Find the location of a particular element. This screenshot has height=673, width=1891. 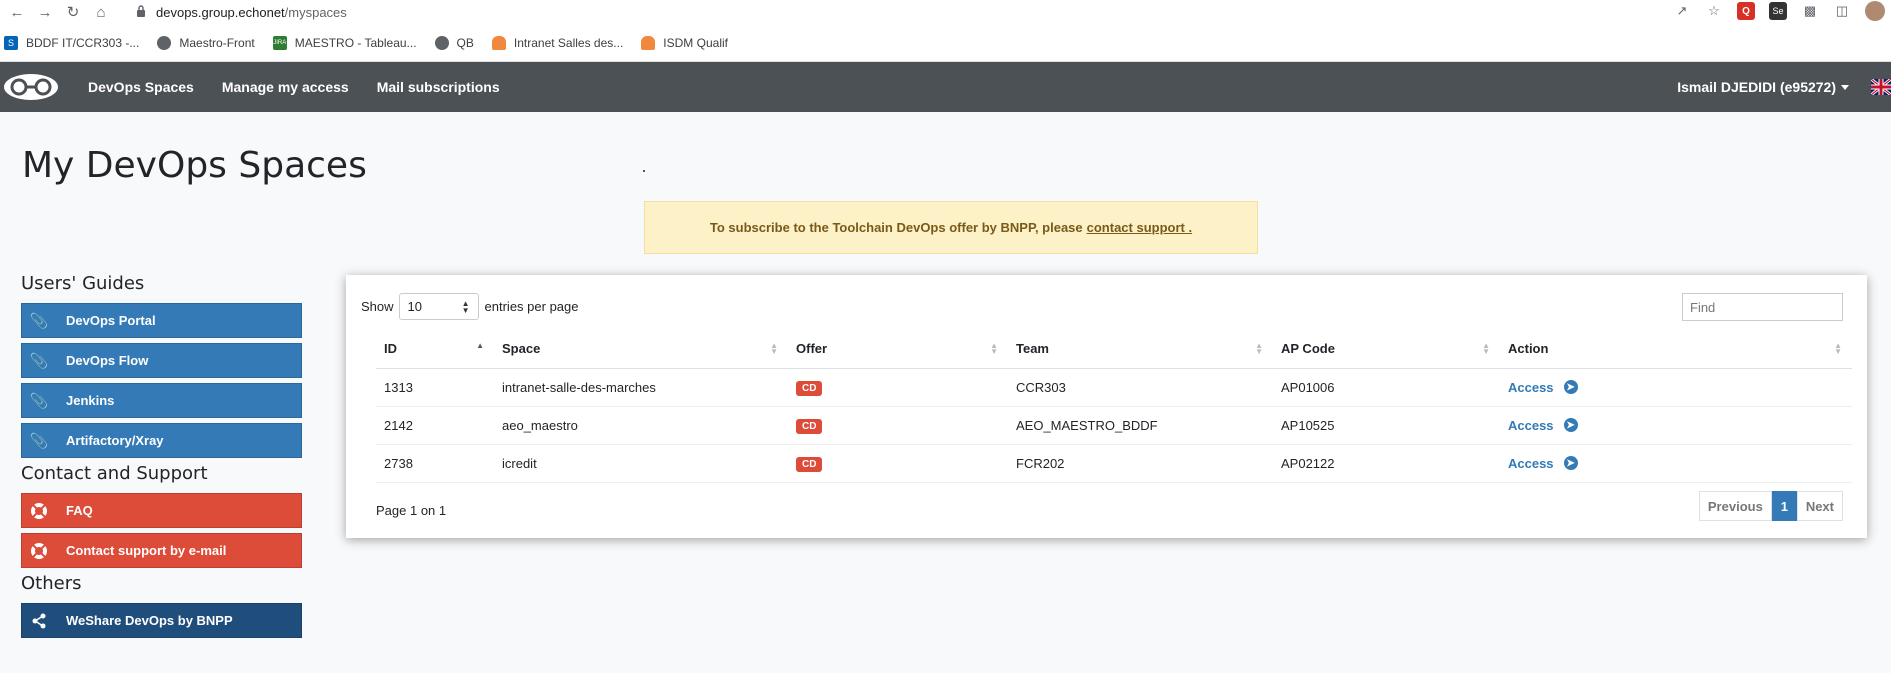

guide-label: DevOps Portal is located at coordinates (111, 320).